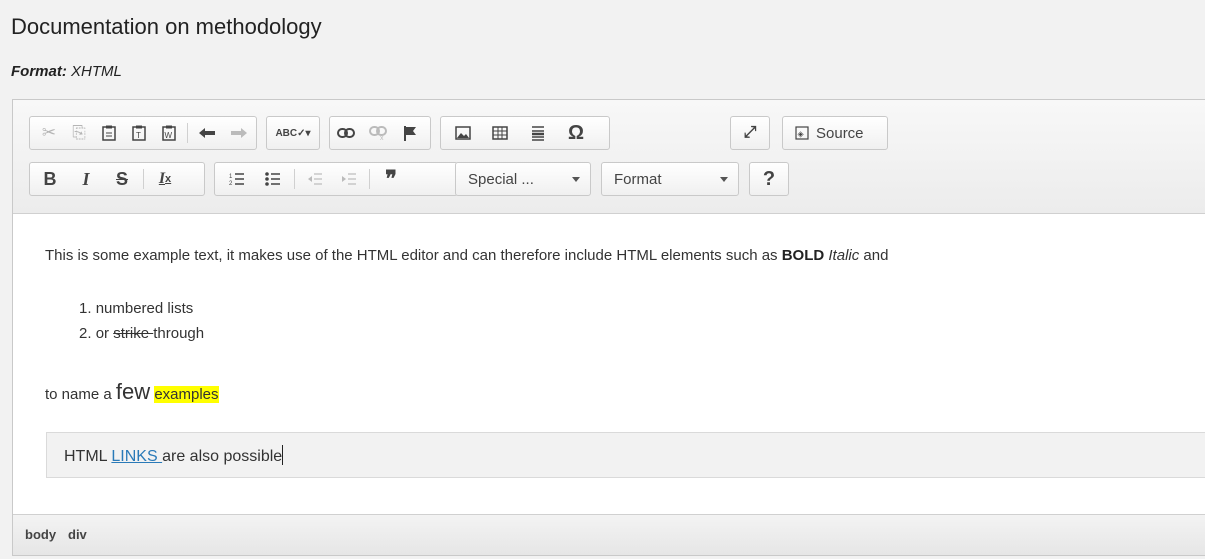  Describe the element at coordinates (79, 133) in the screenshot. I see `copy-icon: ⎘` at that location.